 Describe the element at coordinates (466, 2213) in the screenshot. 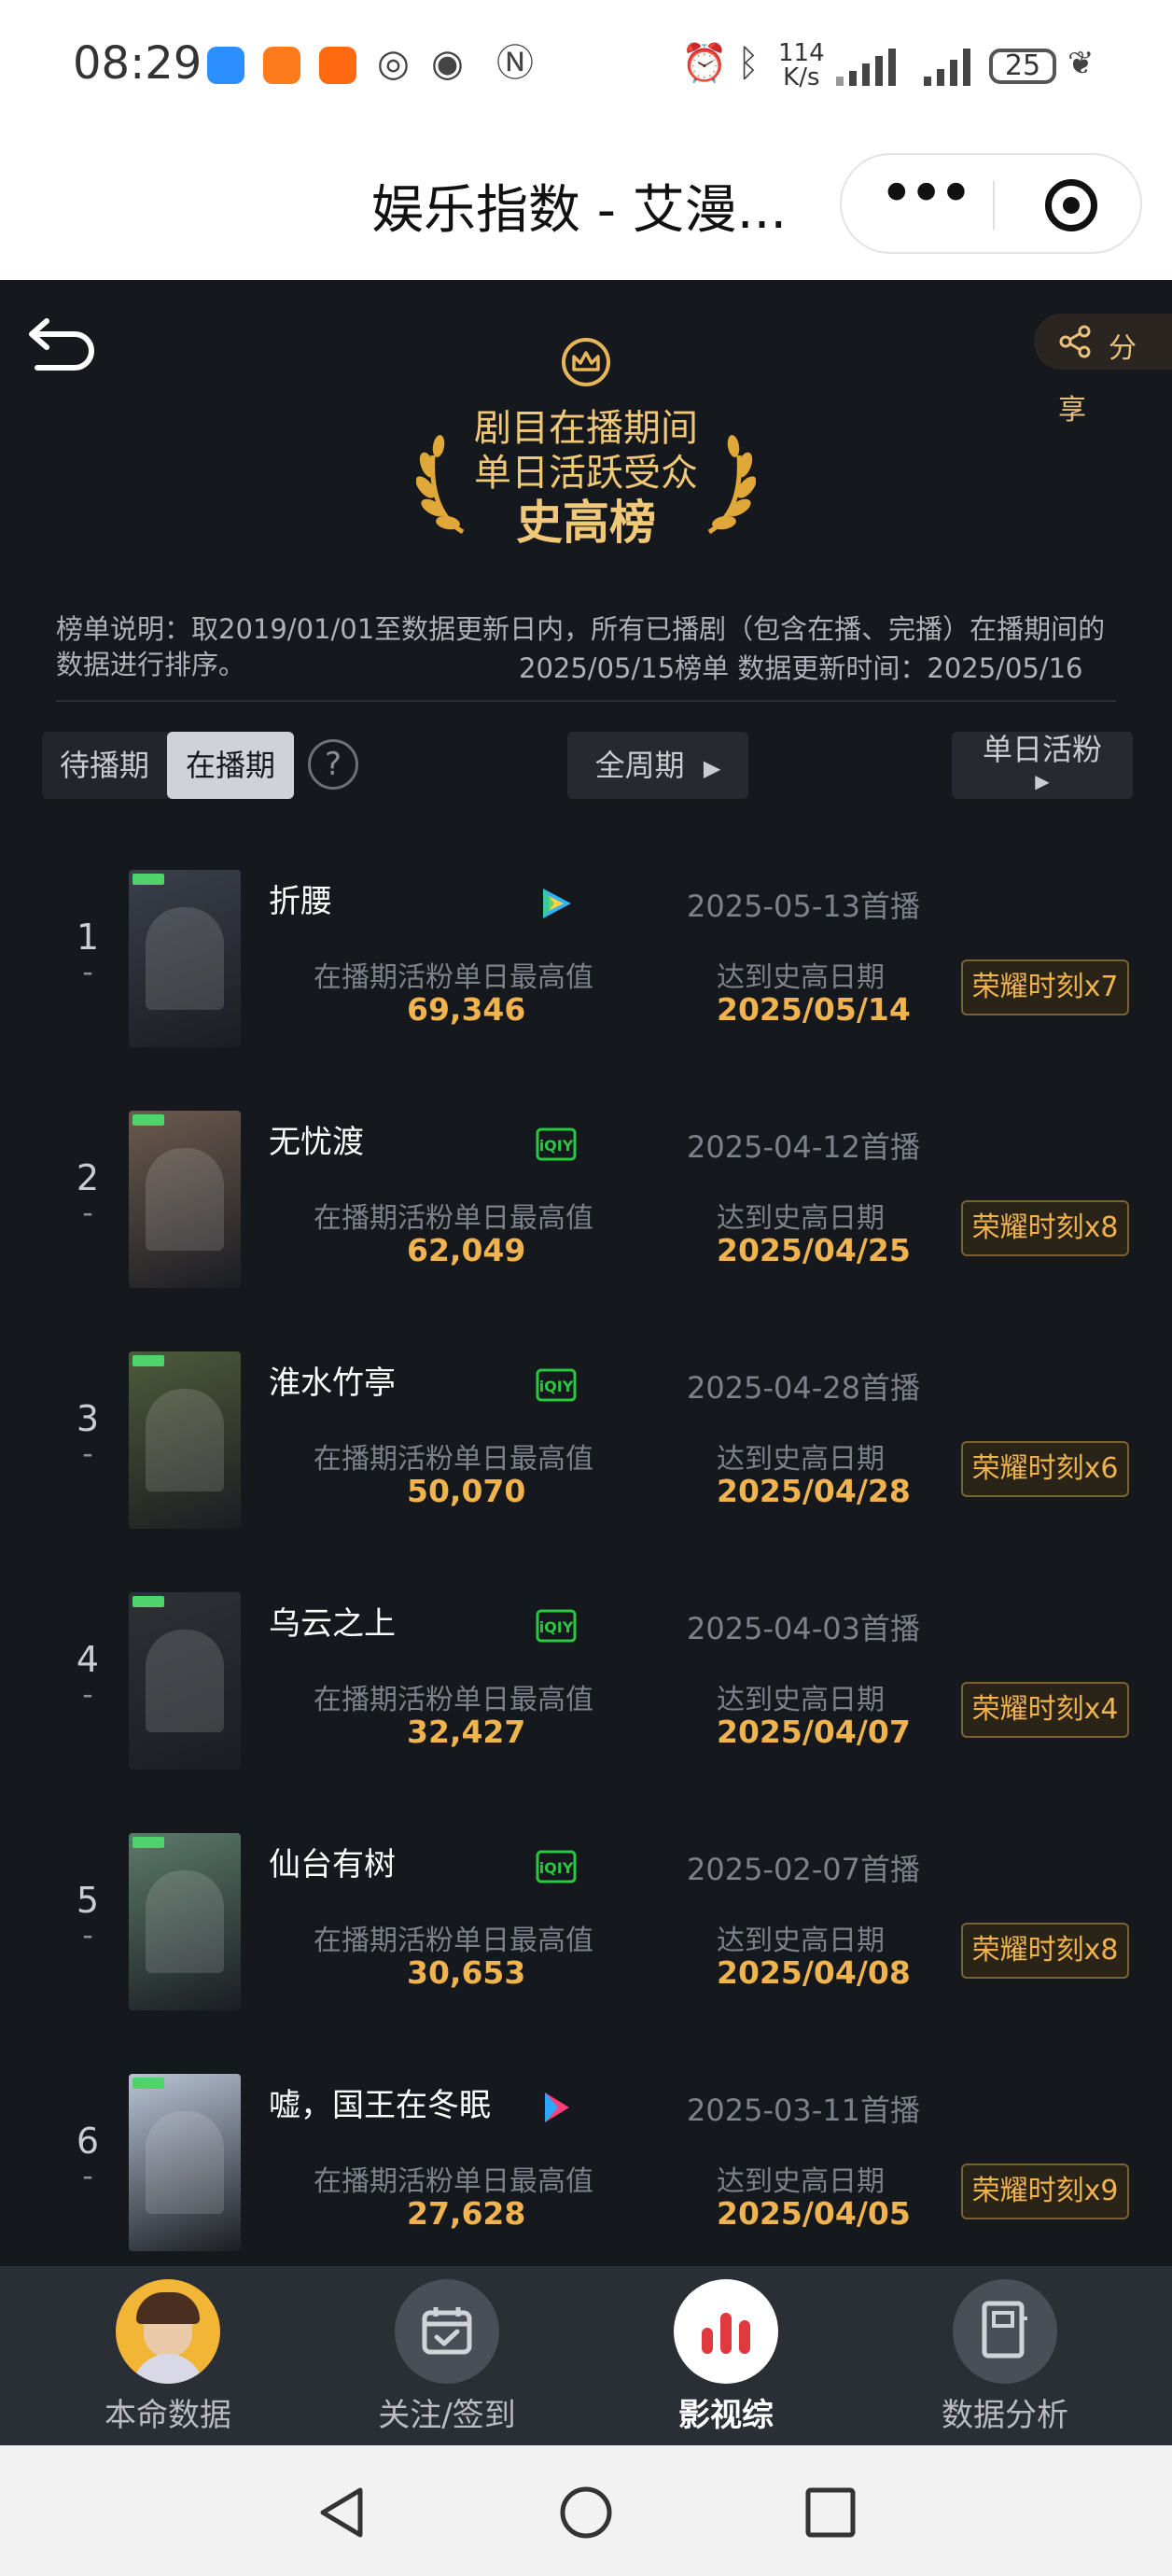

I see `metric-value: 27,628` at that location.